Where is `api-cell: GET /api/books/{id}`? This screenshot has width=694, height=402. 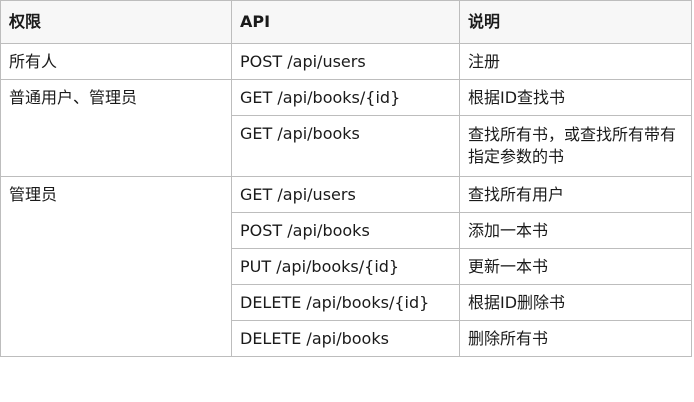 api-cell: GET /api/books/{id} is located at coordinates (345, 97).